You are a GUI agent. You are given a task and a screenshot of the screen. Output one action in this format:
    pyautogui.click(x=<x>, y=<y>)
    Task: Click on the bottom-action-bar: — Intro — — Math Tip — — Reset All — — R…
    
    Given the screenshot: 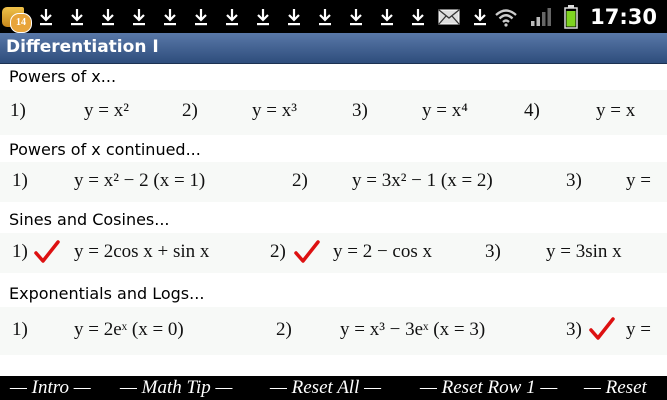 What is the action you would take?
    pyautogui.click(x=333, y=388)
    